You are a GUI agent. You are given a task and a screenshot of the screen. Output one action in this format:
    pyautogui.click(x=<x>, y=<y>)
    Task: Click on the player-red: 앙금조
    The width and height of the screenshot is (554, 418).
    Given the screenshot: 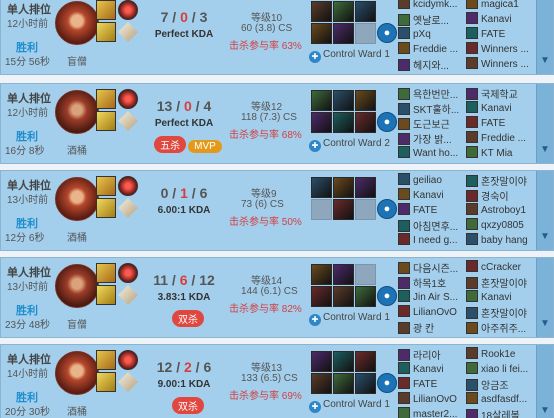 What is the action you would take?
    pyautogui.click(x=501, y=385)
    